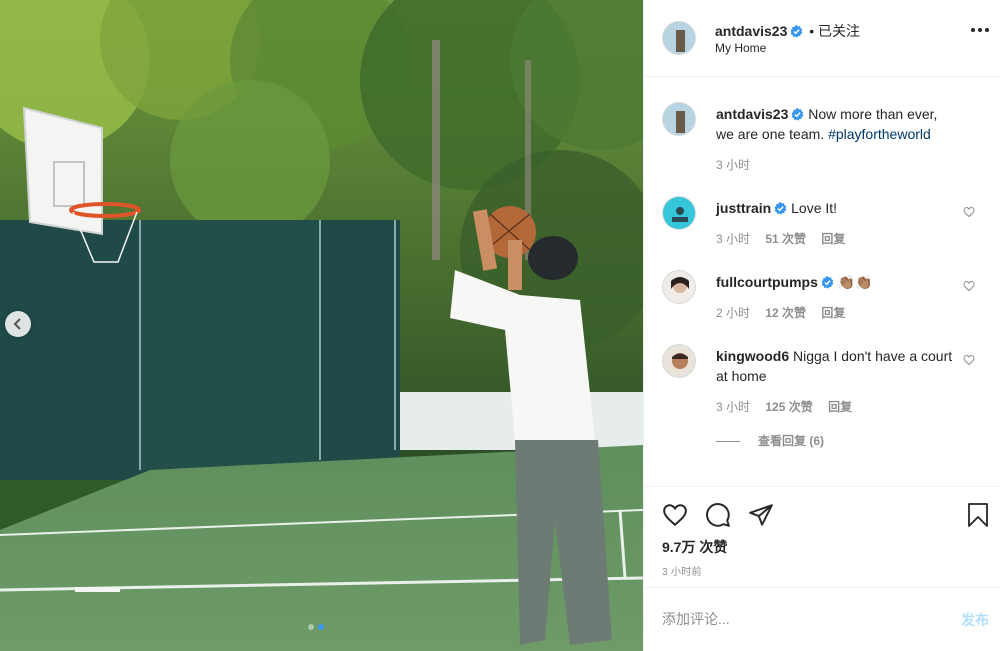 Image resolution: width=1000 pixels, height=651 pixels. I want to click on comment-body: 👏🏽👏🏽, so click(855, 282).